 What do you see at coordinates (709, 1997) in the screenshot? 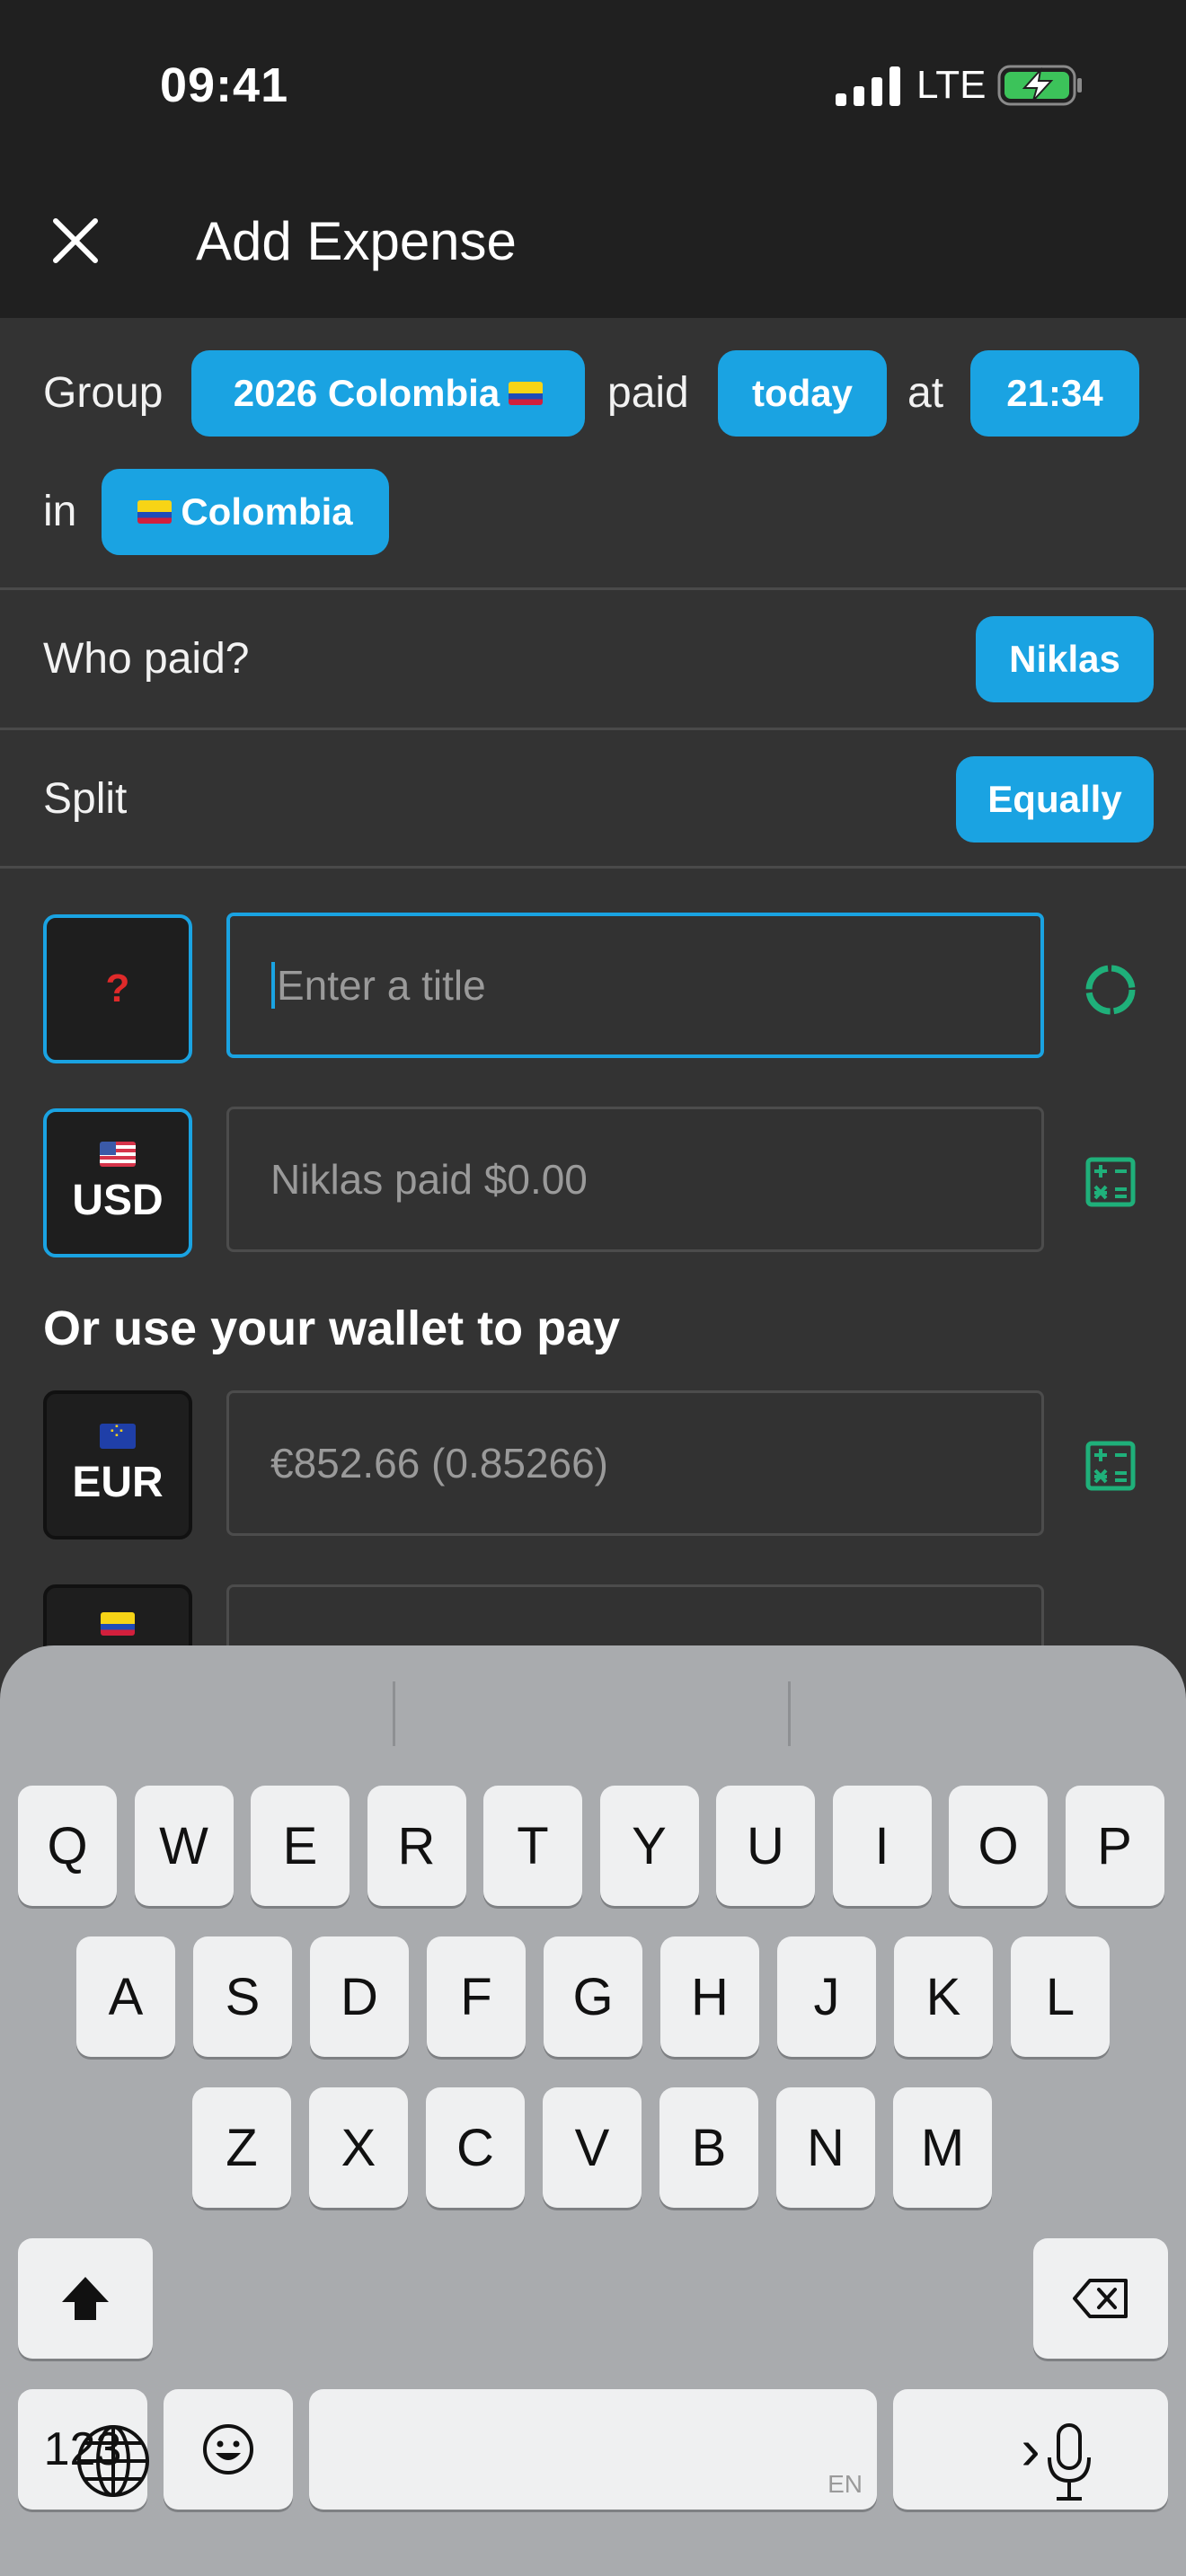
I see `key-h: H` at bounding box center [709, 1997].